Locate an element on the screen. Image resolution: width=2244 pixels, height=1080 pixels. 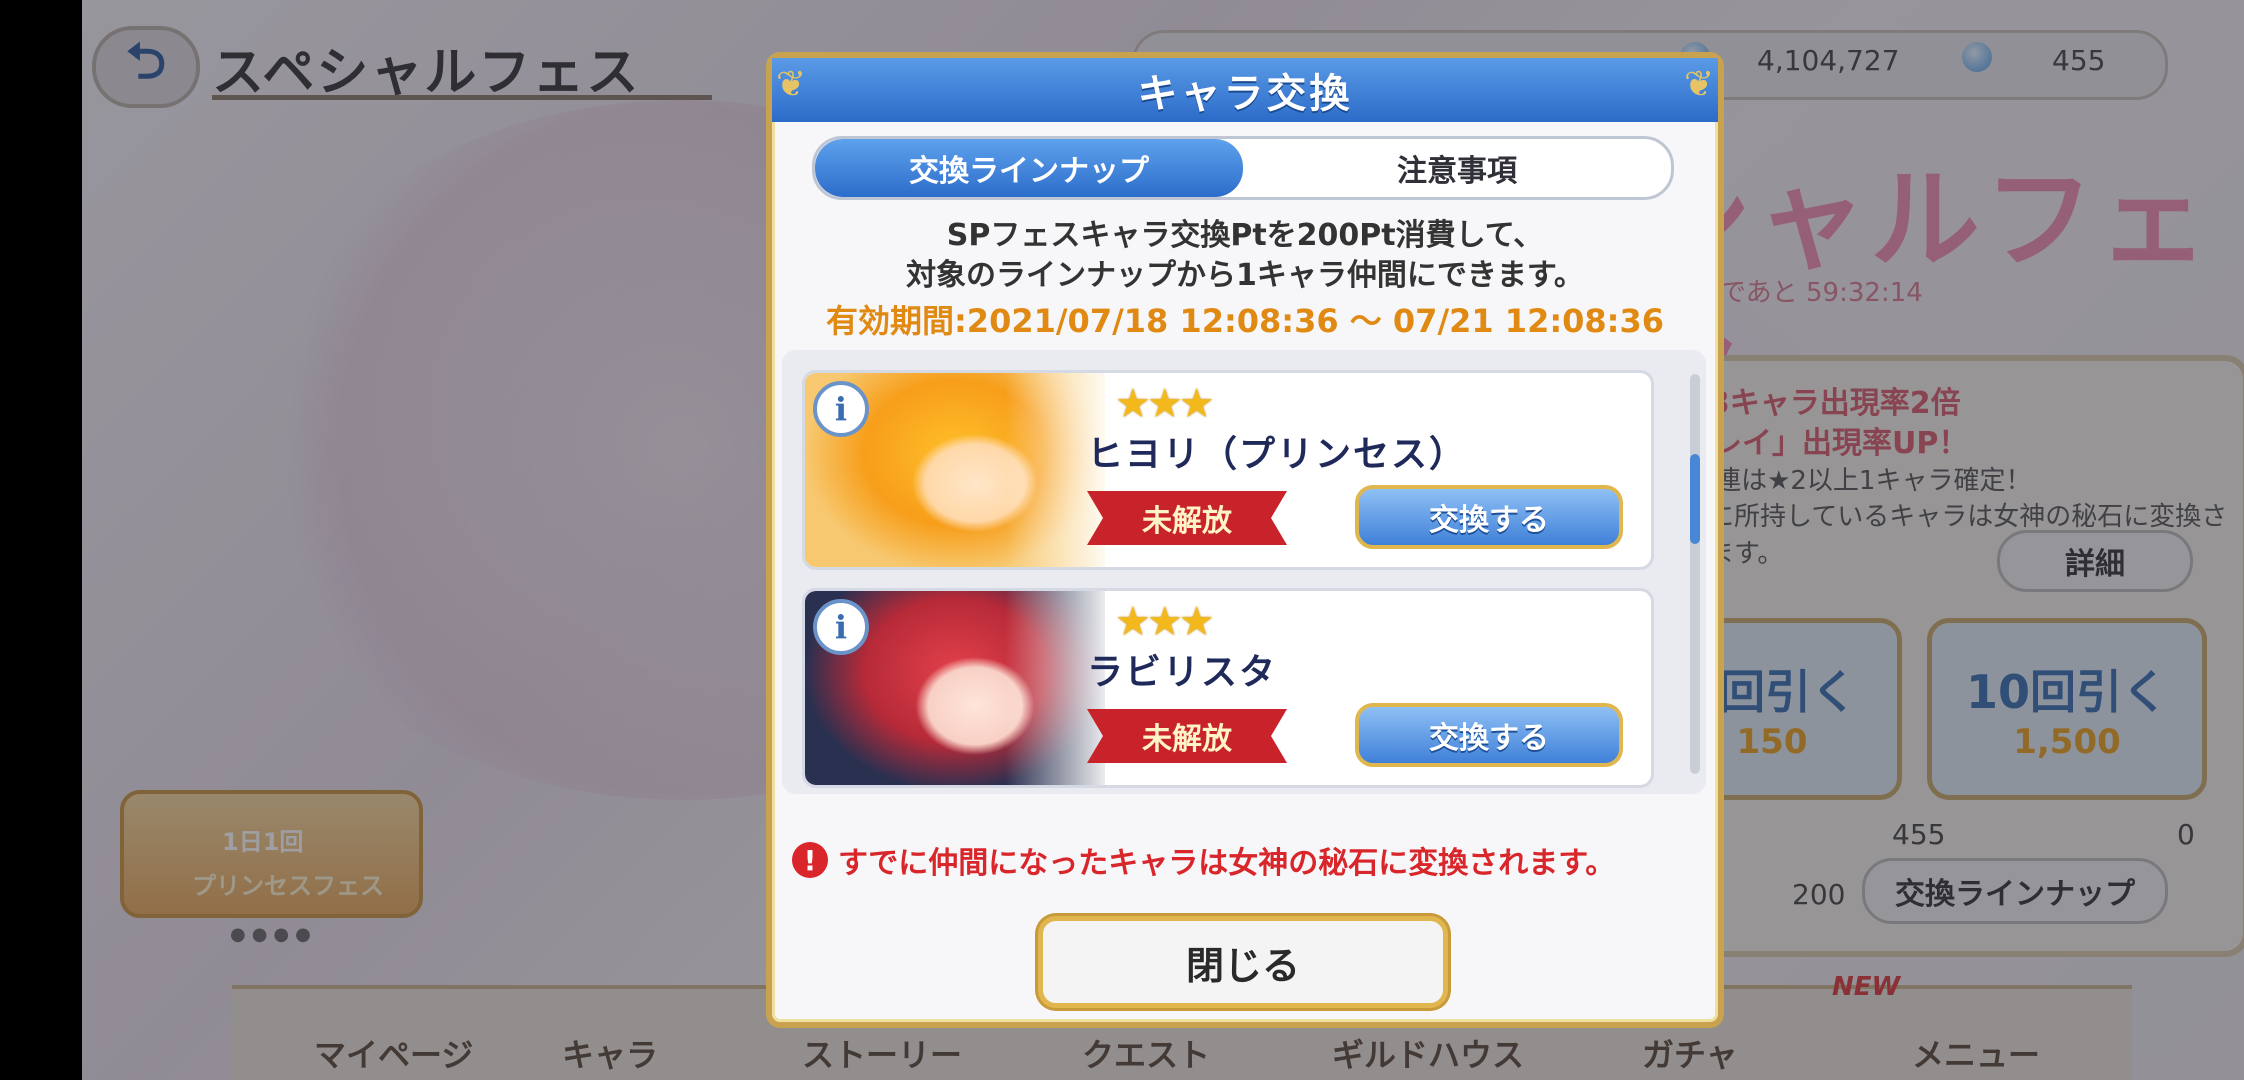
tab-notes: 注意事項 is located at coordinates (1457, 168).